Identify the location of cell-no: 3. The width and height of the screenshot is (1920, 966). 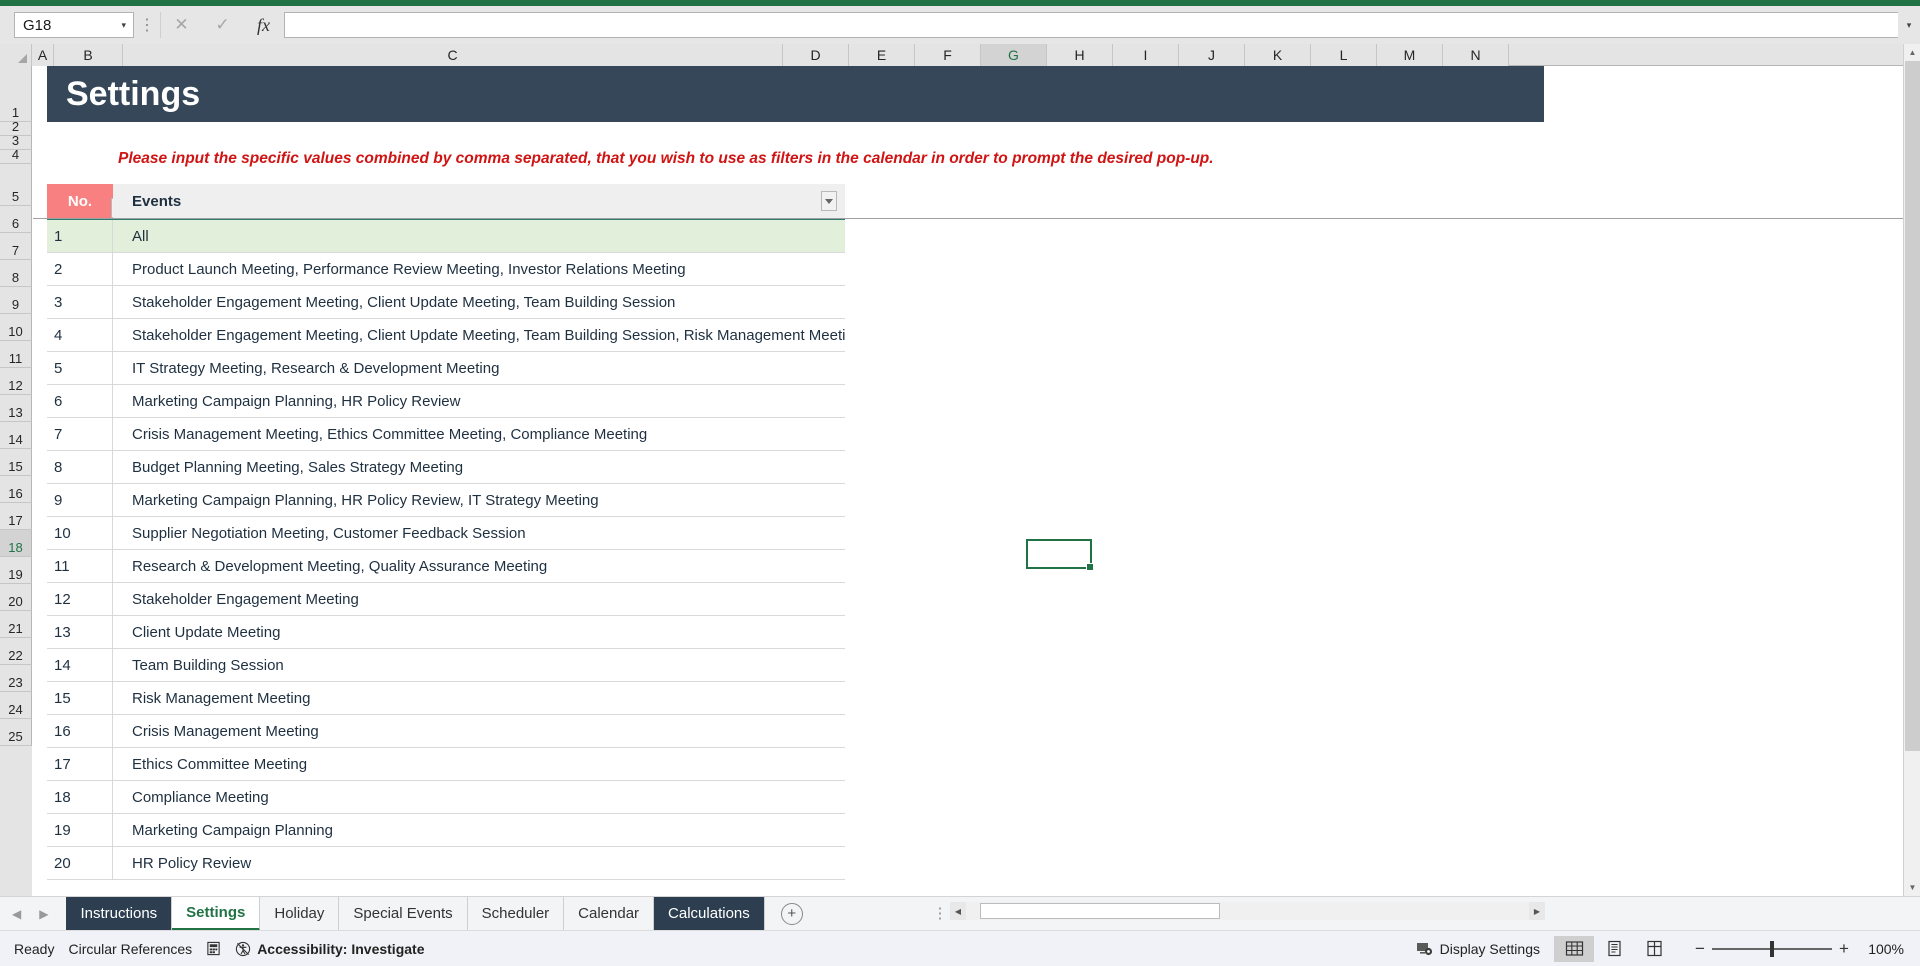
(80, 302).